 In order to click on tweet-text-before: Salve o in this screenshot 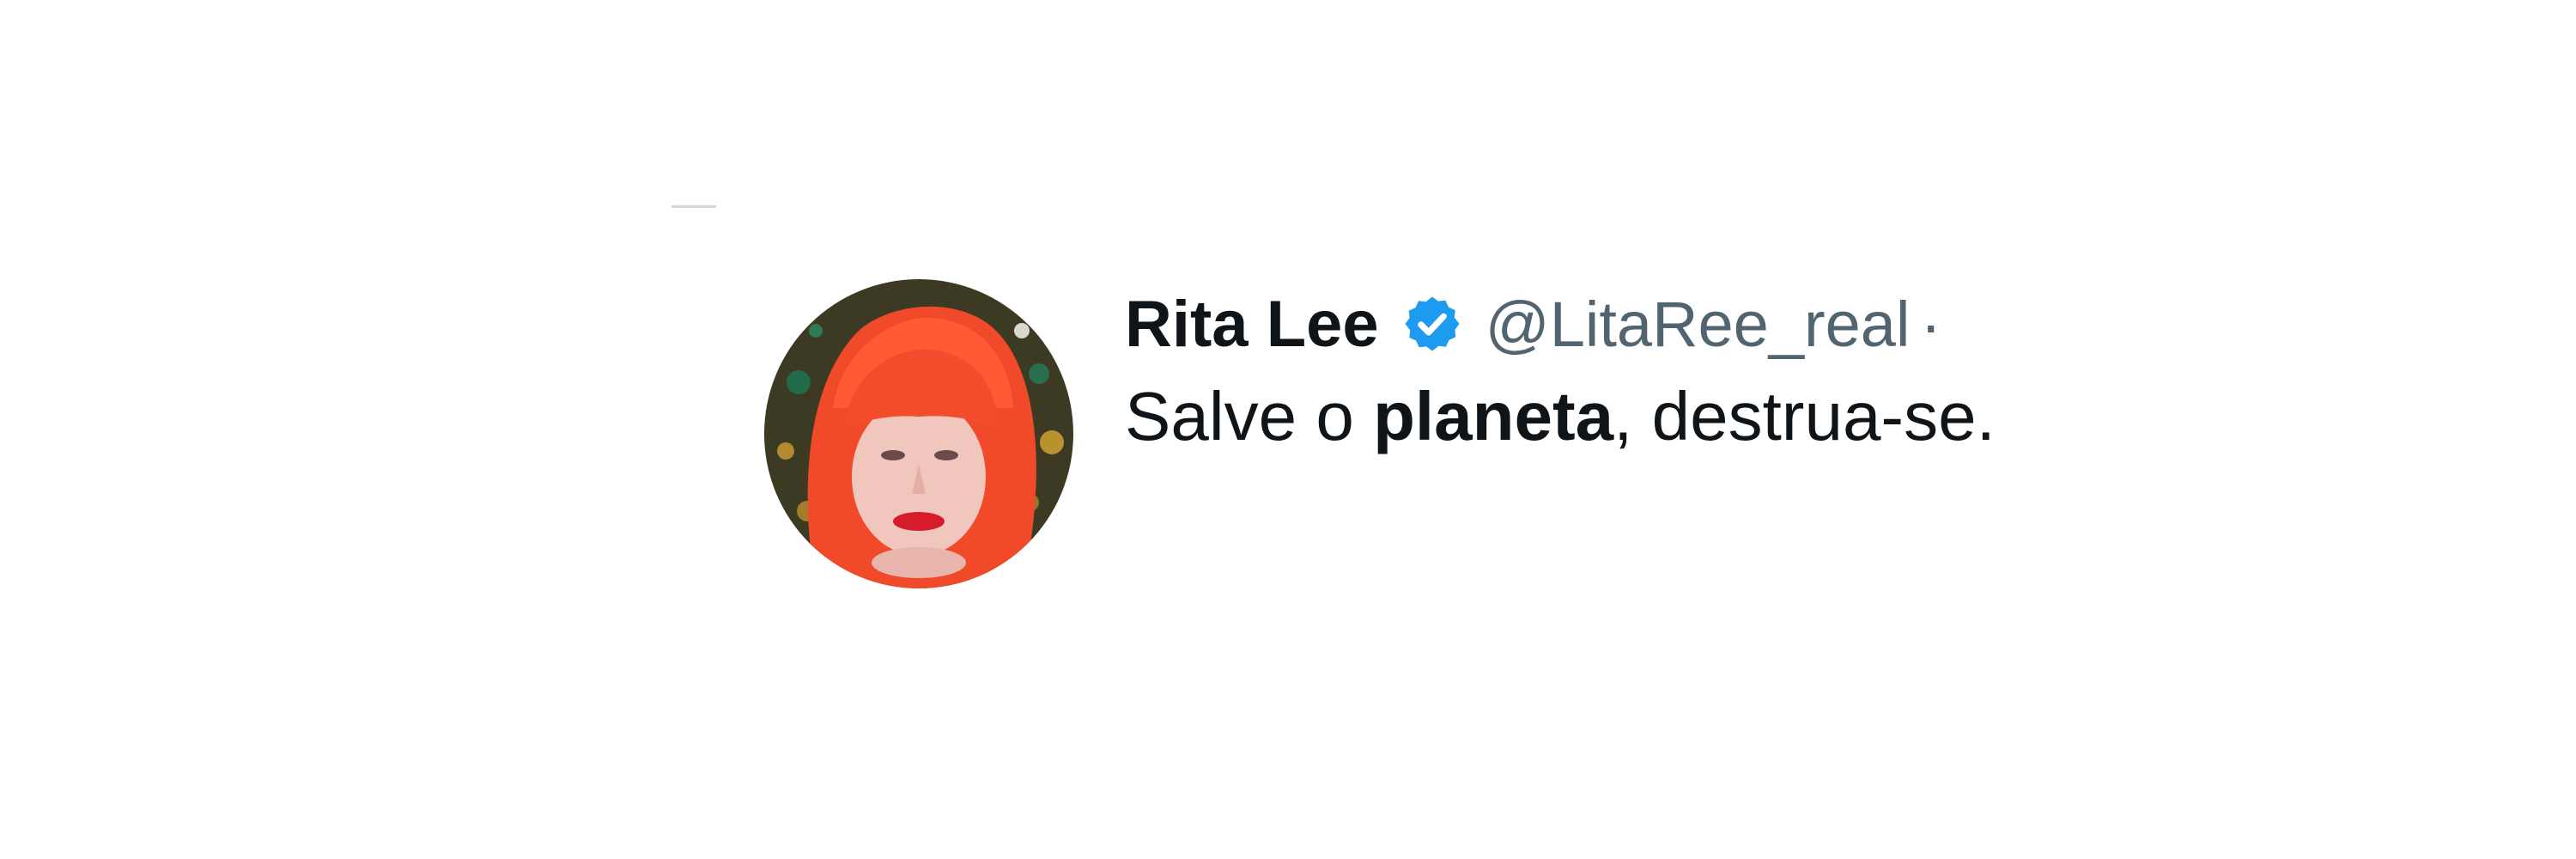, I will do `click(1250, 416)`.